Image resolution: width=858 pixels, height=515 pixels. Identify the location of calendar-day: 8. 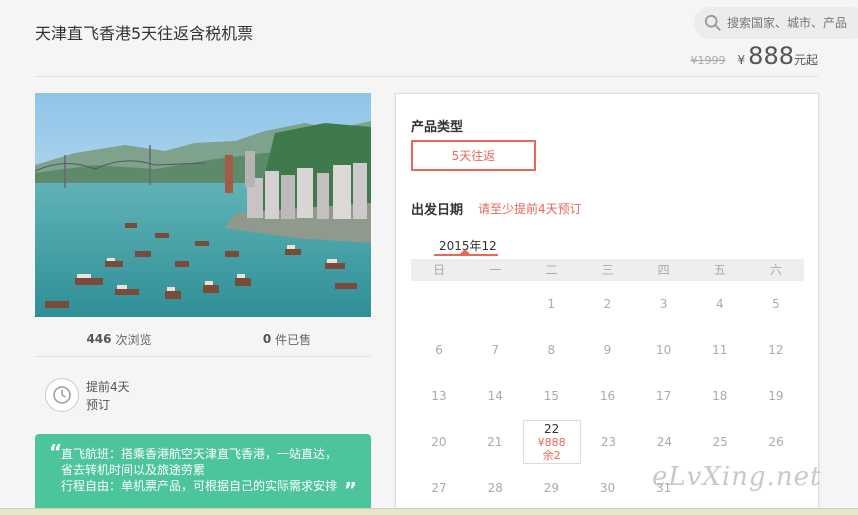
(551, 350).